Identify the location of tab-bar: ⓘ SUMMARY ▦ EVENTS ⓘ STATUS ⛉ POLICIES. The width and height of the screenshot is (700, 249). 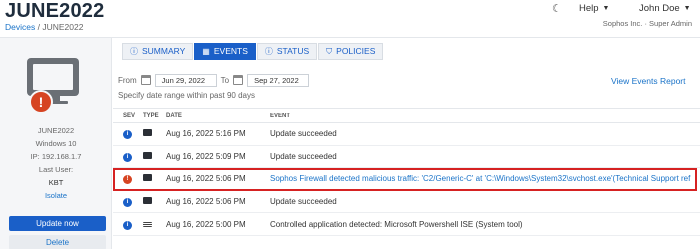
(253, 51).